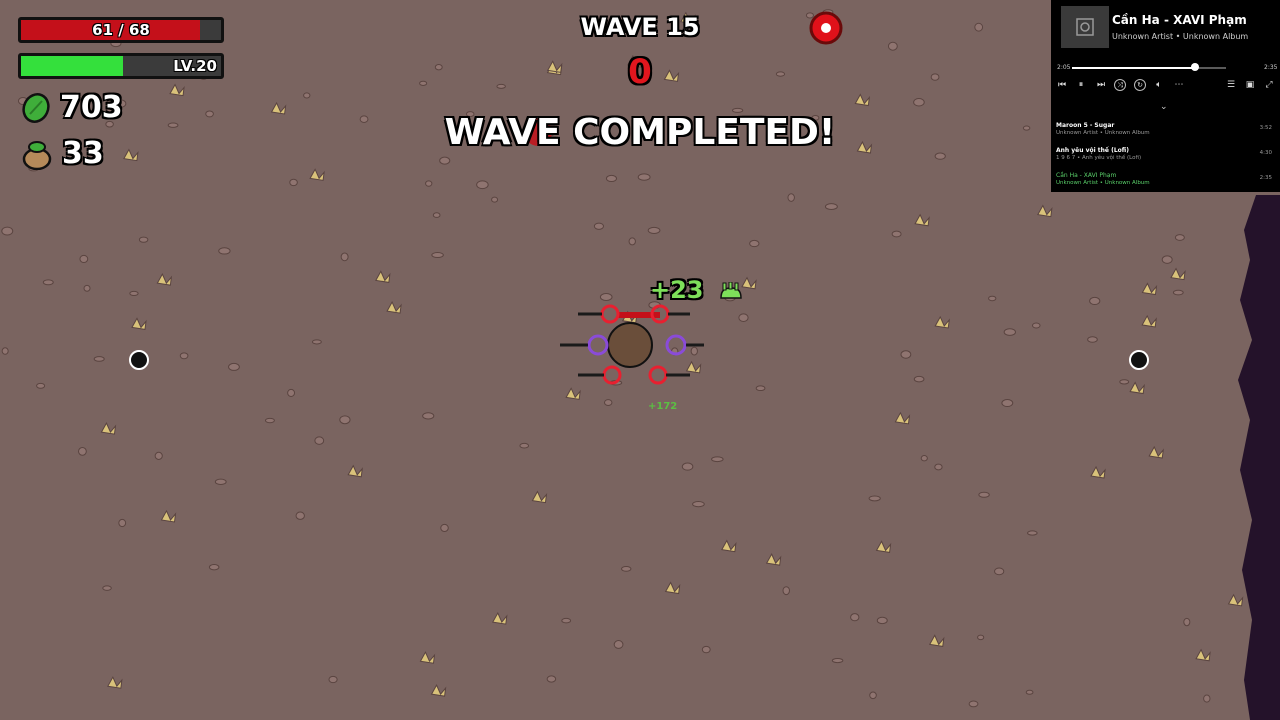 This screenshot has height=720, width=1280. Describe the element at coordinates (1265, 178) in the screenshot. I see `queue-item-duration: 2:35` at that location.